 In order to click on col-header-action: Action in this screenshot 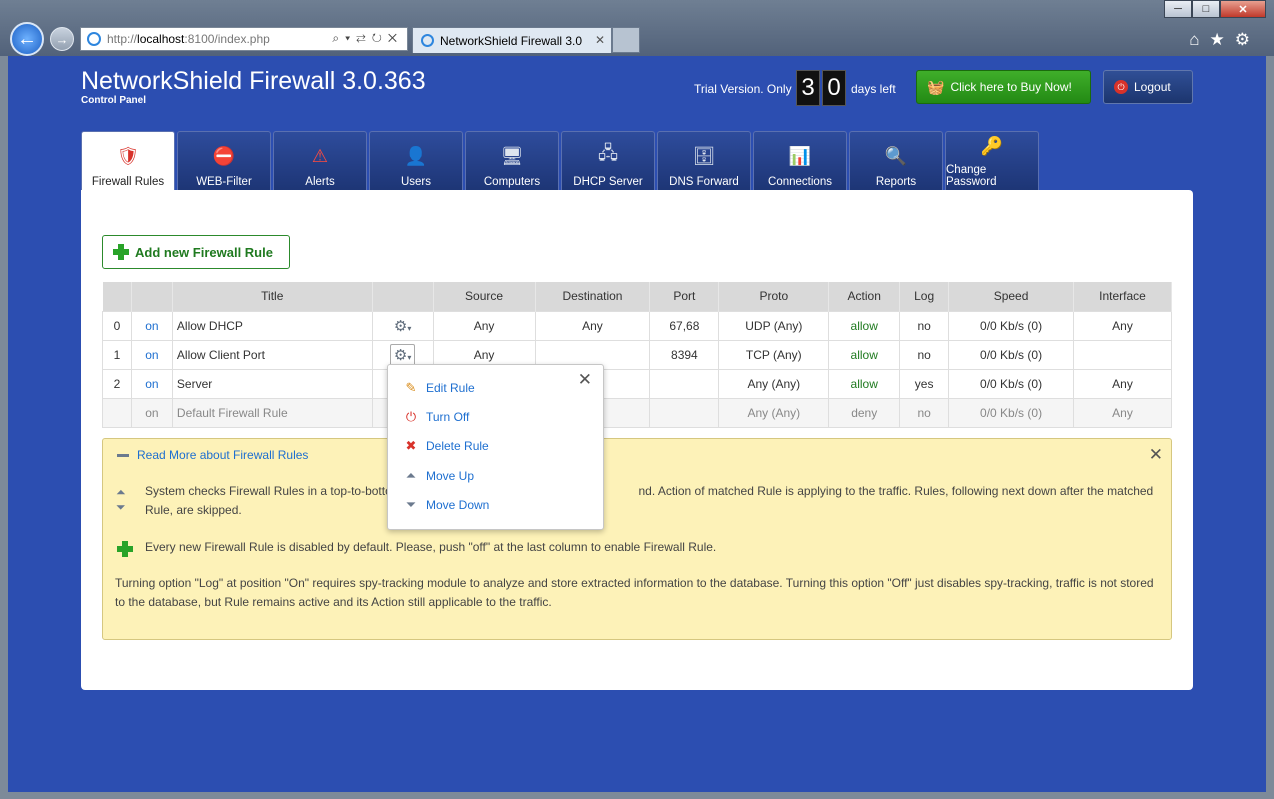, I will do `click(864, 296)`.